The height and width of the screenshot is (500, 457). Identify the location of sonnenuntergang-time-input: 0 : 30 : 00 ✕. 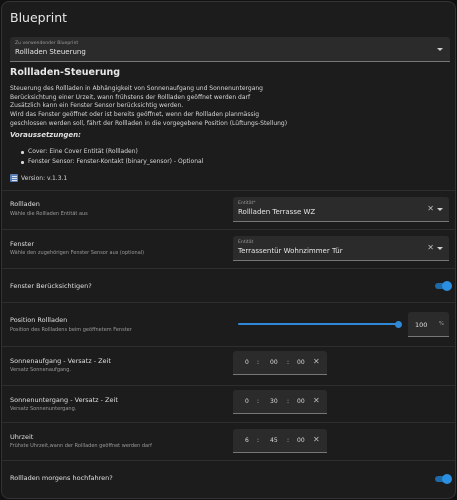
(280, 402).